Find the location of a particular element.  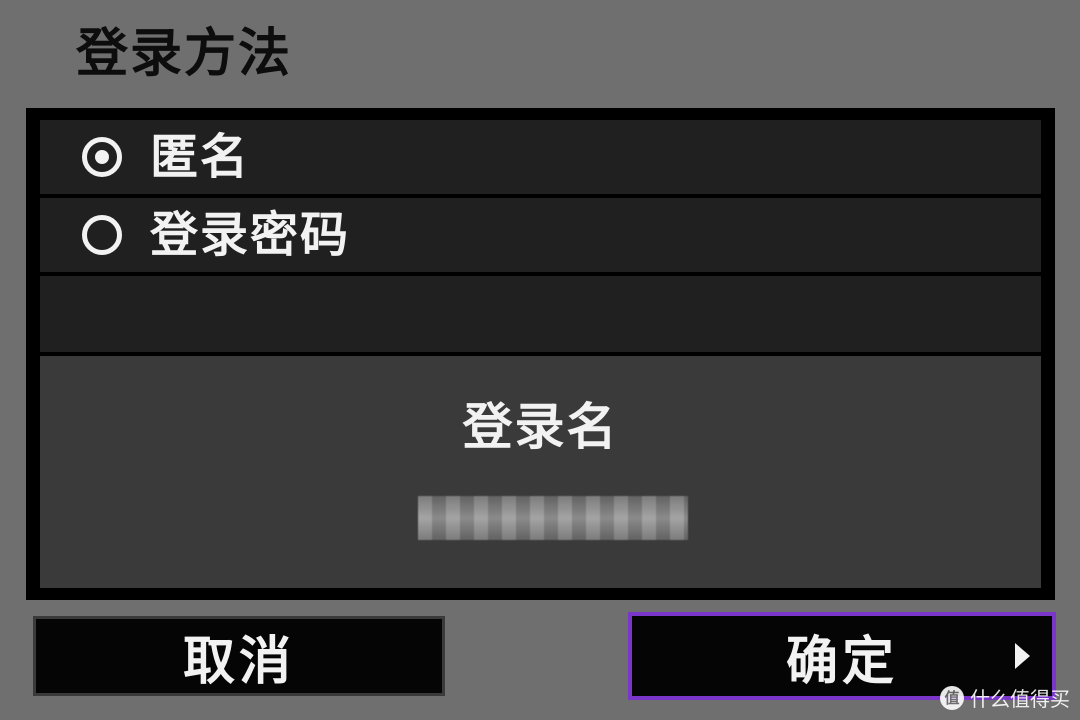

watermark: 值 什么值得买 is located at coordinates (1005, 697).